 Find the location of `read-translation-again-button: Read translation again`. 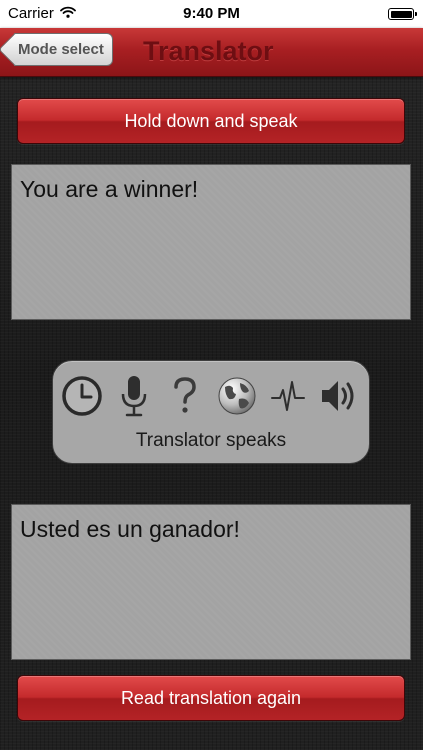

read-translation-again-button: Read translation again is located at coordinates (211, 698).